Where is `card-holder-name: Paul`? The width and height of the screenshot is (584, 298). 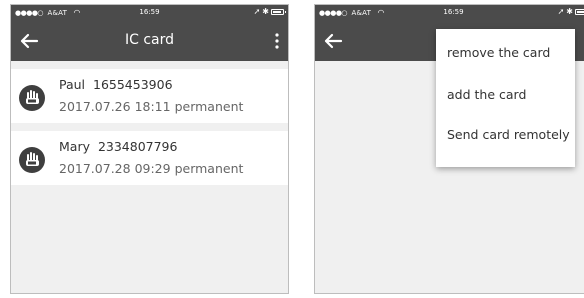
card-holder-name: Paul is located at coordinates (72, 84).